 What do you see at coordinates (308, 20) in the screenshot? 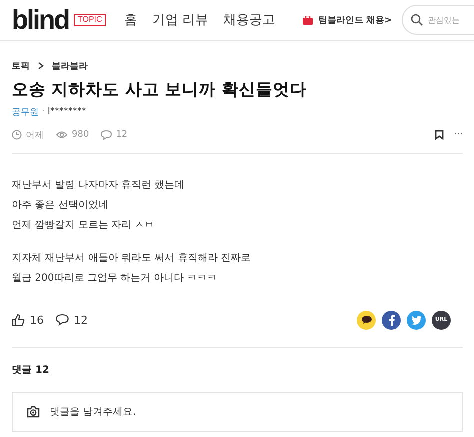
I see `briefcase-icon` at bounding box center [308, 20].